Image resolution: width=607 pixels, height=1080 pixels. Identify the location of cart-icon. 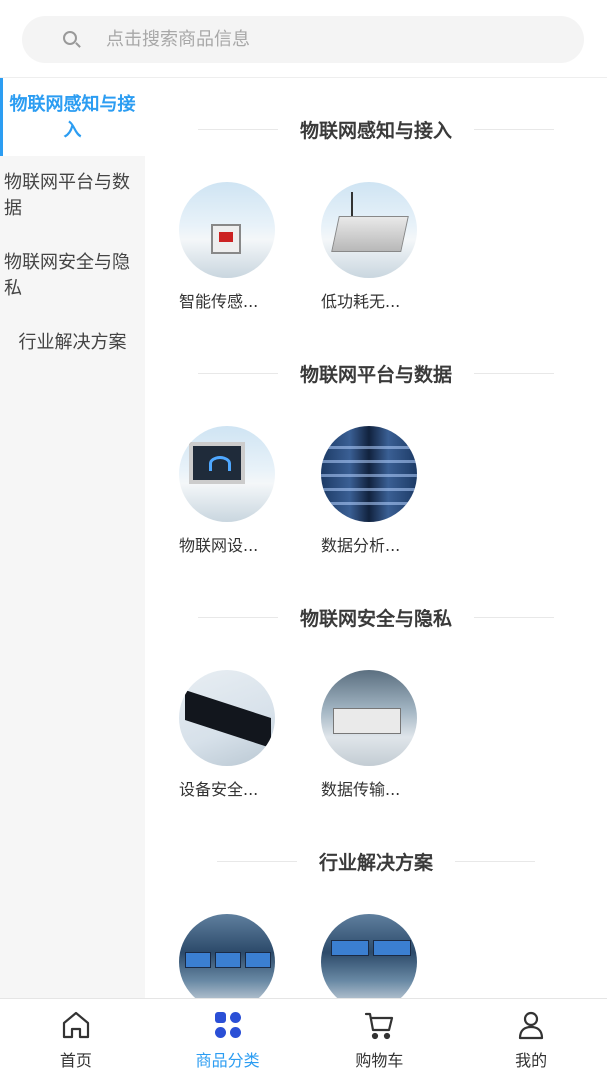
(379, 1026).